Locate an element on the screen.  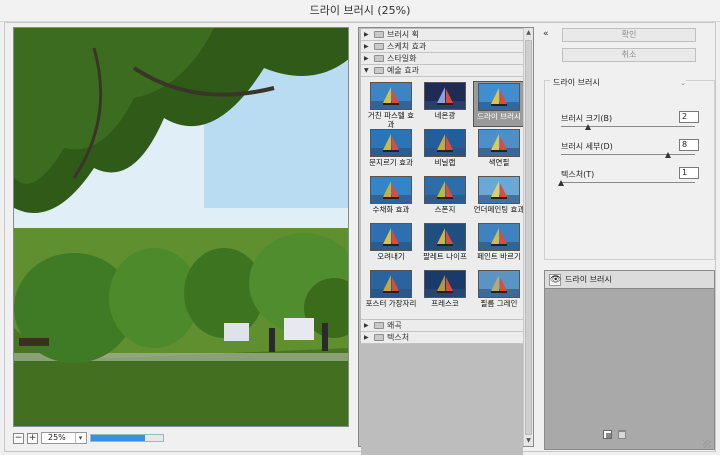
filter-label: 수채화 효과 is located at coordinates (391, 209).